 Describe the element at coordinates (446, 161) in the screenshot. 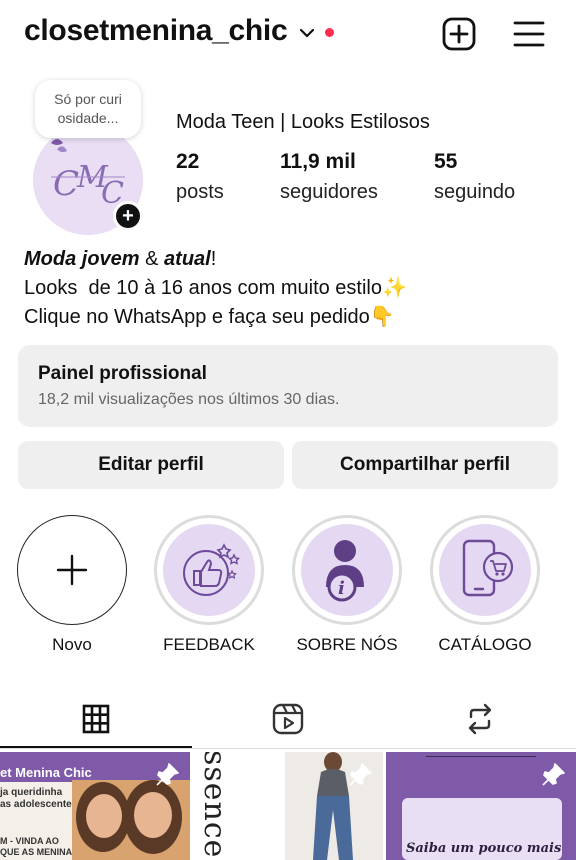

I see `stat-following-value: 55` at that location.